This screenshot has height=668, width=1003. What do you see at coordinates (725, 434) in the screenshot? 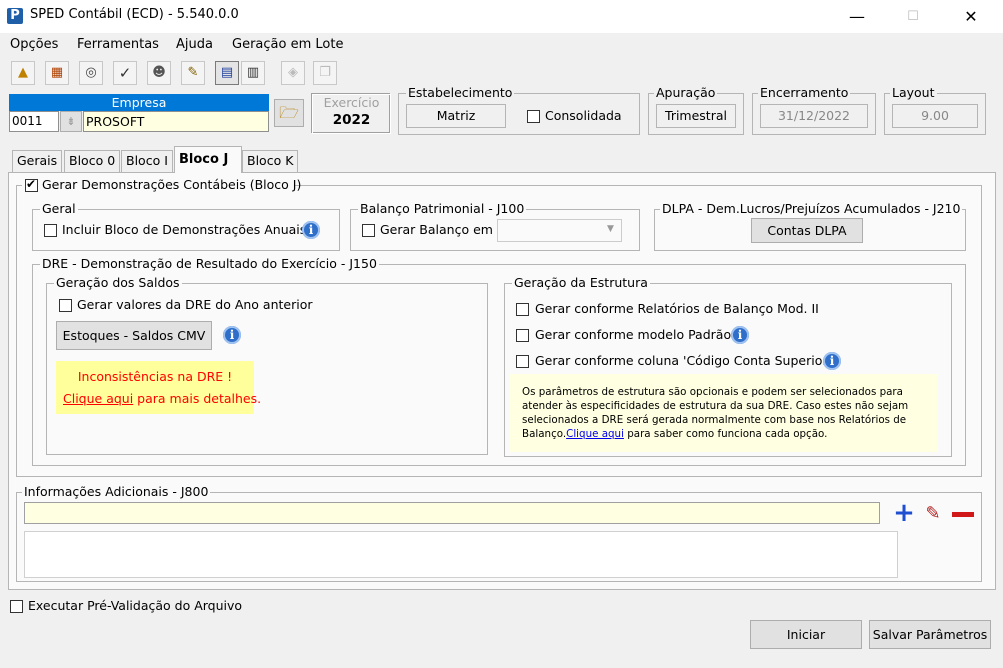
I see `note-tail: para saber como funciona cada opção.` at bounding box center [725, 434].